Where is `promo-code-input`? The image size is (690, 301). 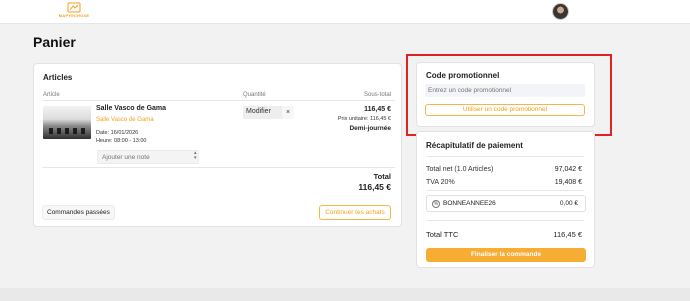 promo-code-input is located at coordinates (505, 90).